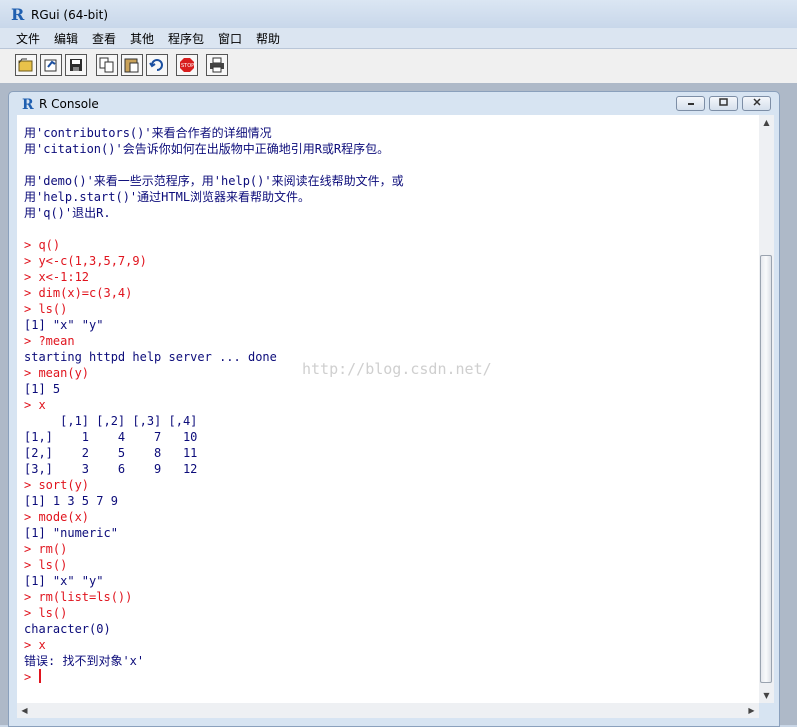 The height and width of the screenshot is (727, 797). I want to click on console-output-line: [1,] 1 4 7 10, so click(111, 437).